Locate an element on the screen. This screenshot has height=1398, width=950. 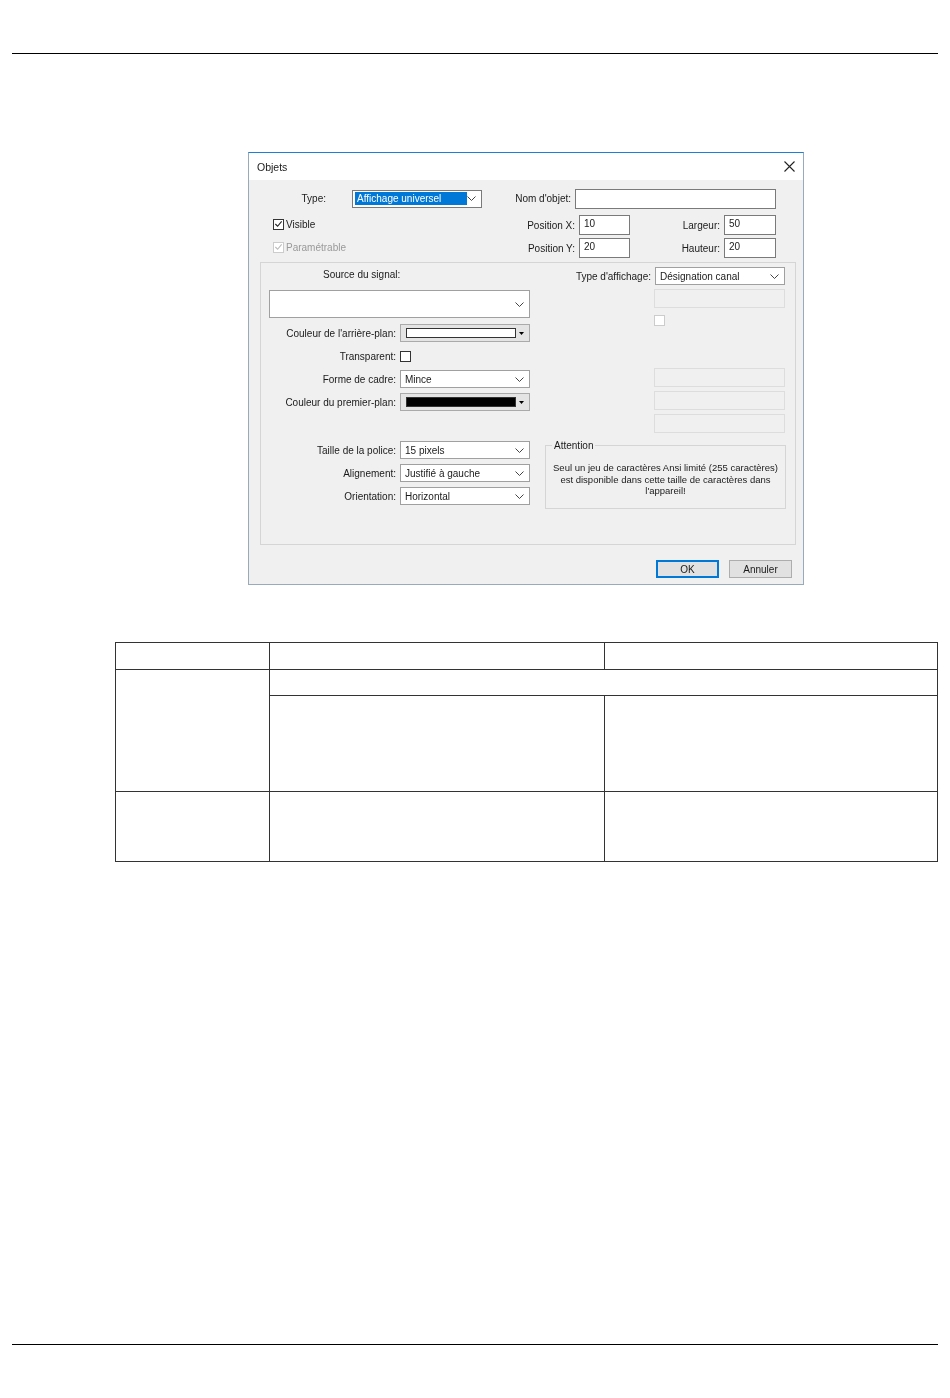
window-title: Objets is located at coordinates (272, 166).